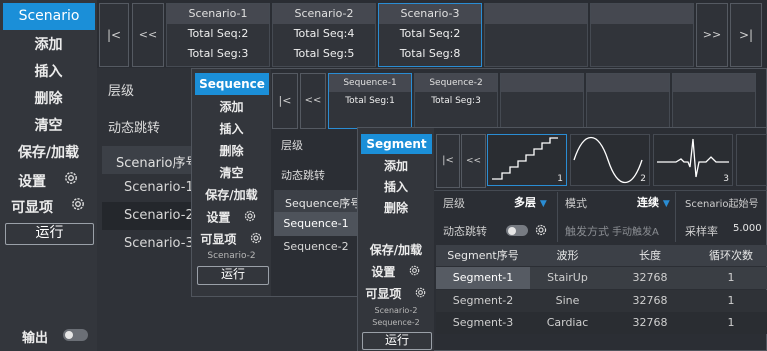 The height and width of the screenshot is (351, 767). I want to click on mode-dropdown: 连续 ▼, so click(653, 202).